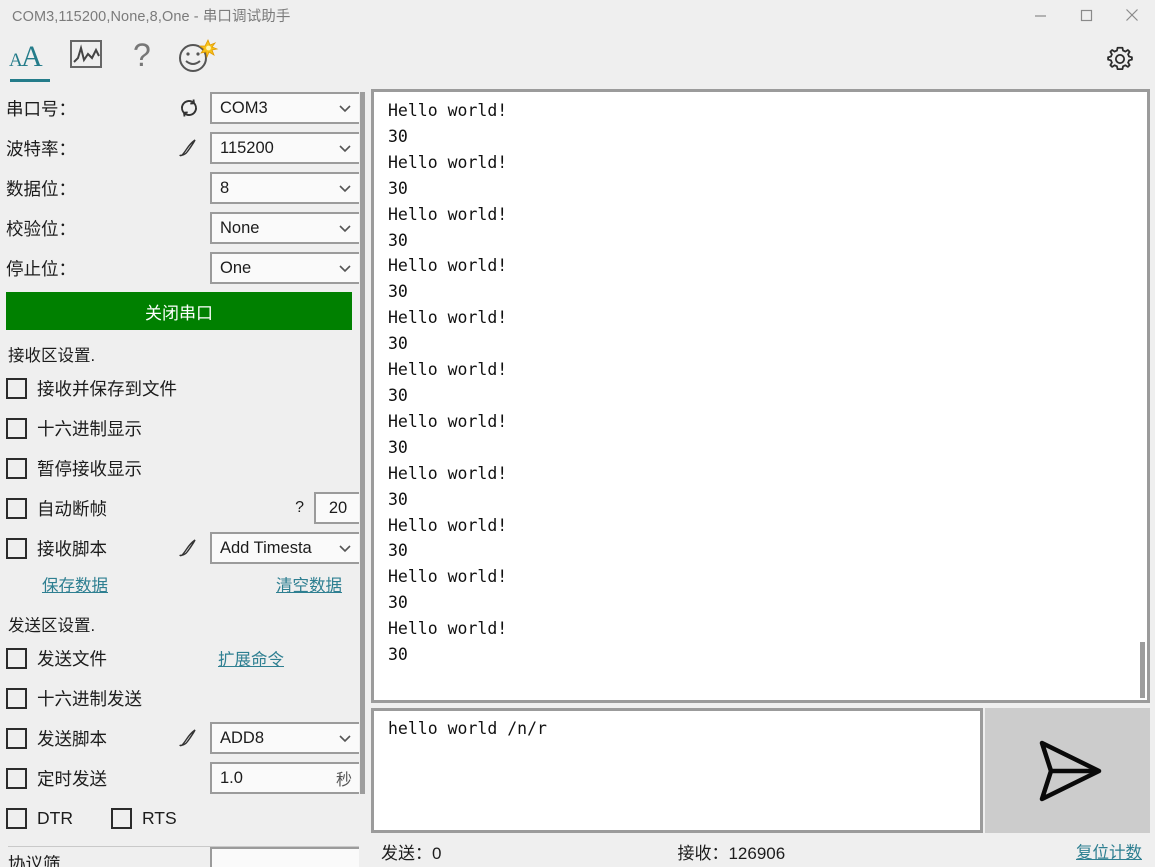 The image size is (1155, 867). I want to click on checkbox-auto-frame, so click(16, 508).